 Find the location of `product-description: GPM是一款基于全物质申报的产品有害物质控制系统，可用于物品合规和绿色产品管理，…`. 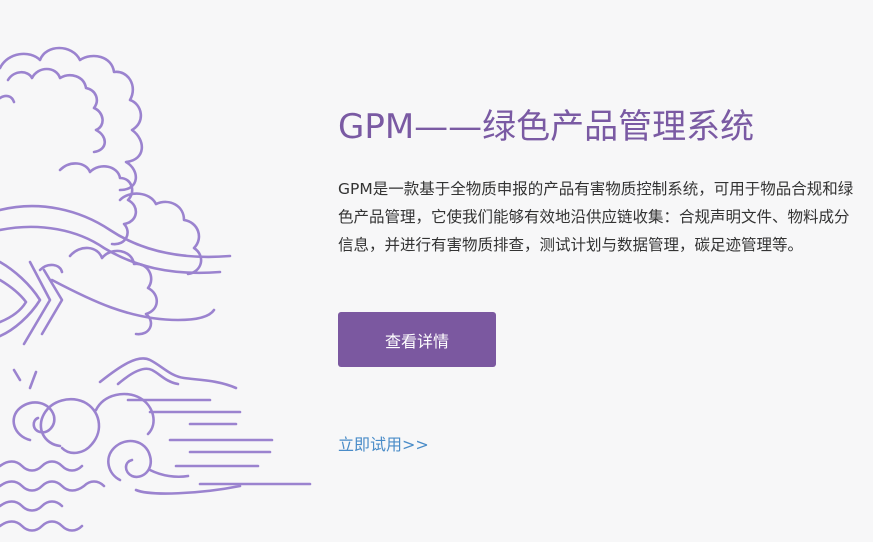

product-description: GPM是一款基于全物质申报的产品有害物质控制系统，可用于物品合规和绿色产品管理，… is located at coordinates (596, 217).